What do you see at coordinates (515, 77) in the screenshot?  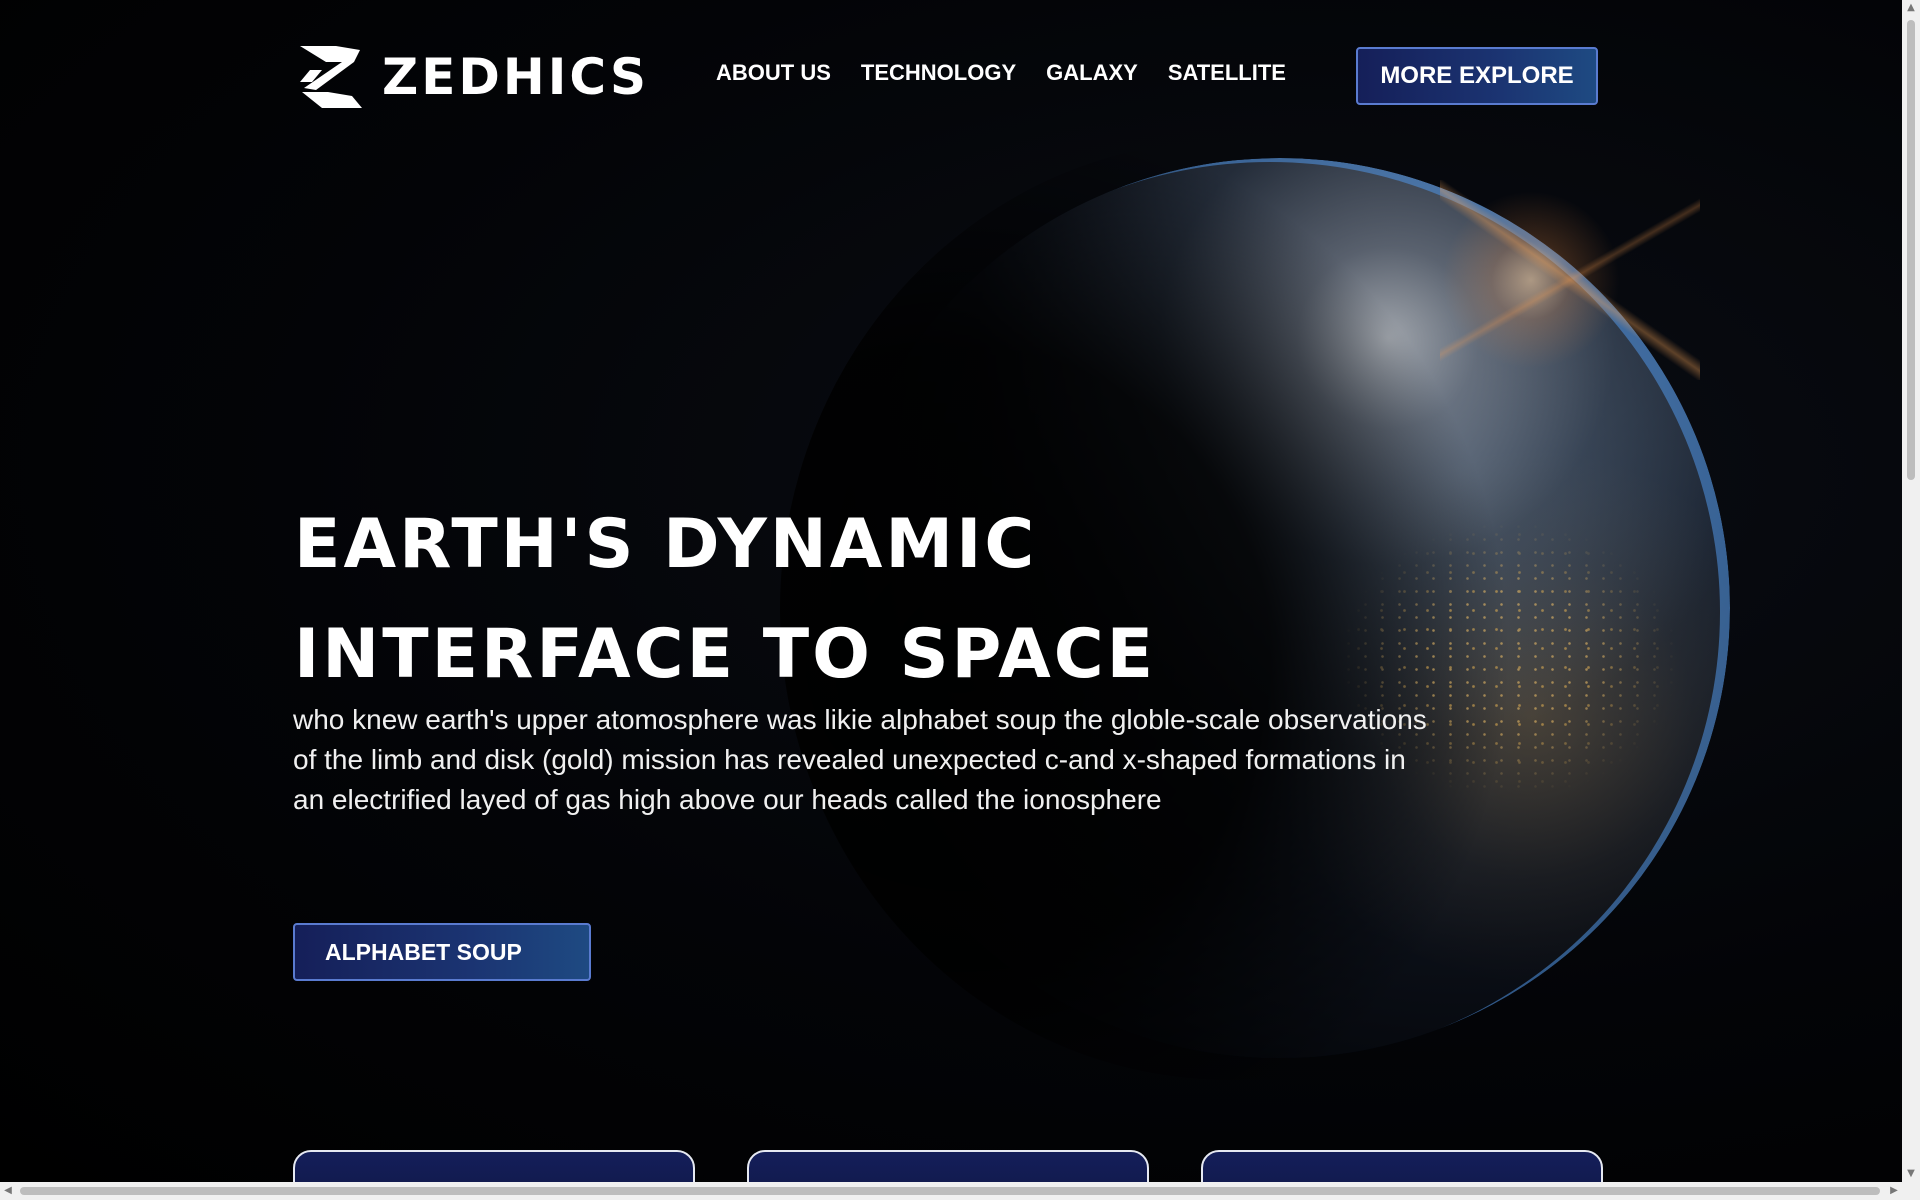 I see `brand-name: ZEDHICS` at bounding box center [515, 77].